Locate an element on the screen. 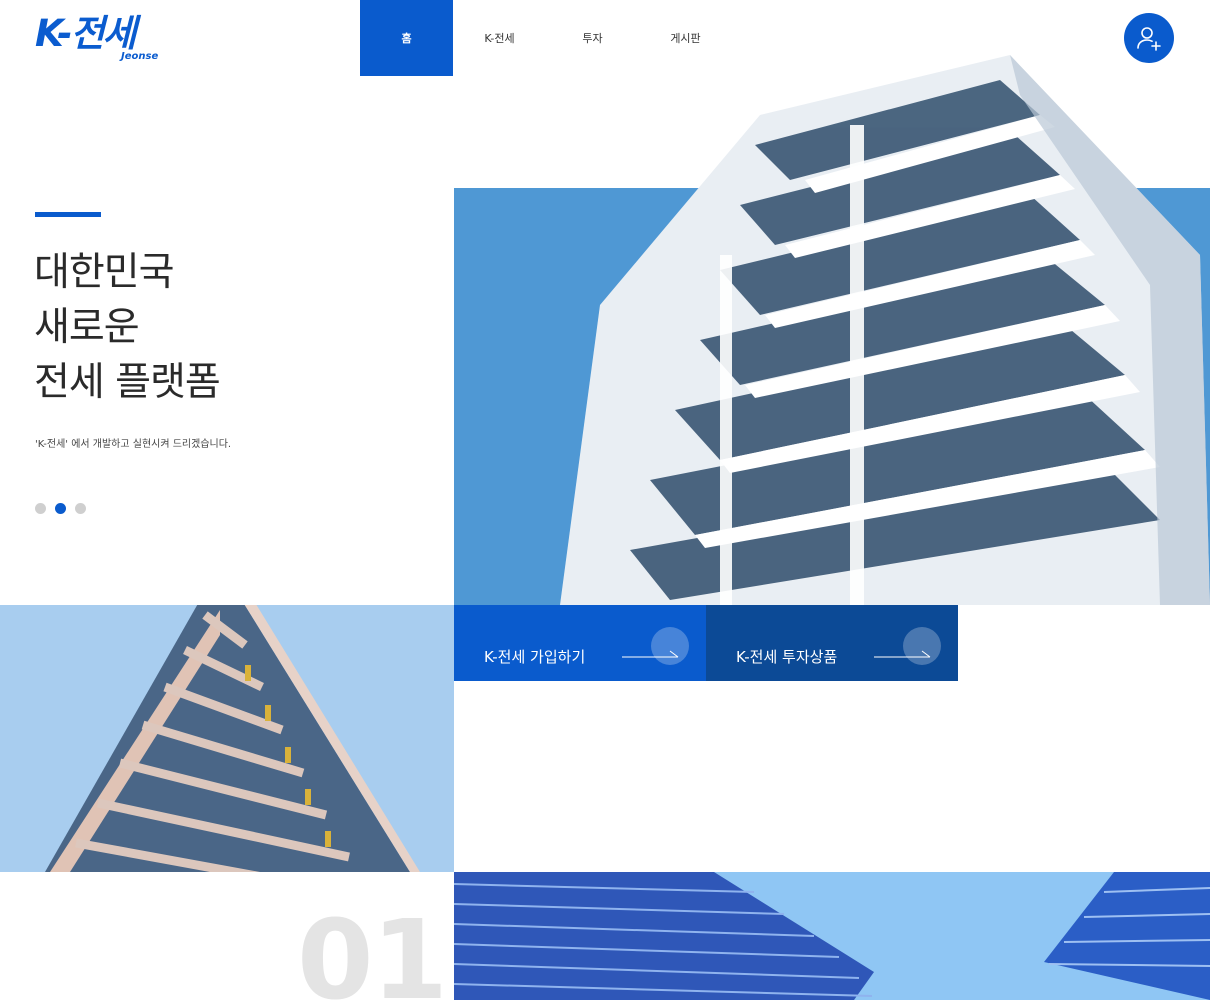  accent-bar is located at coordinates (68, 214).